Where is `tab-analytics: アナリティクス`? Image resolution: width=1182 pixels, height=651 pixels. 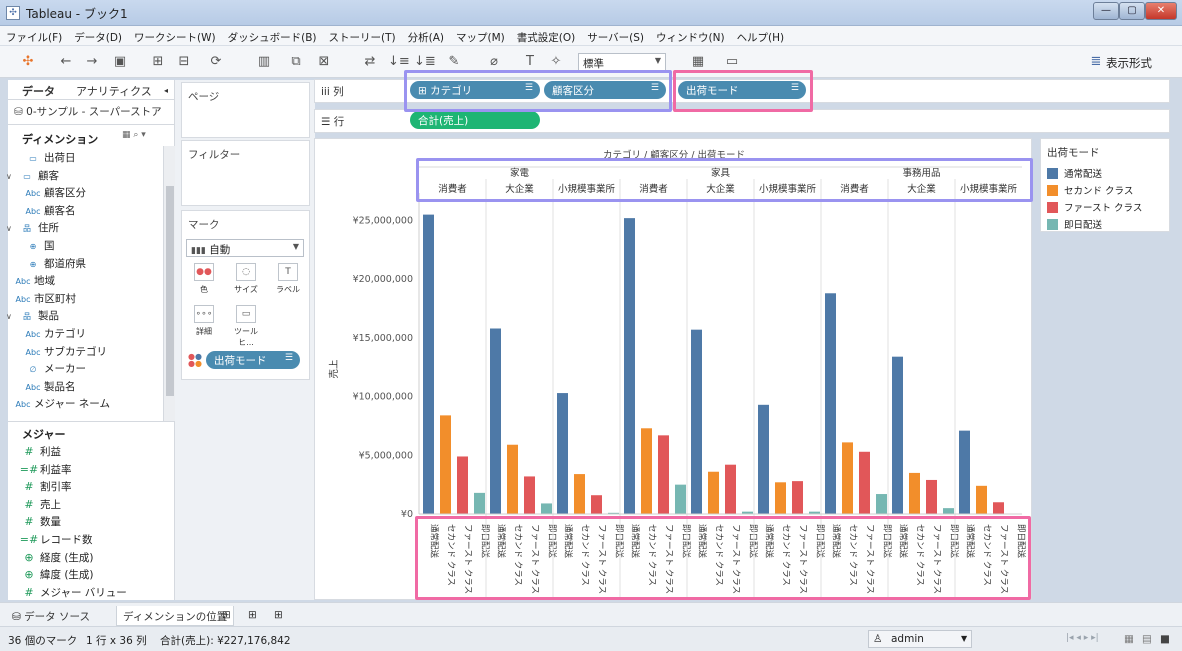
tab-analytics: アナリティクス is located at coordinates (114, 91).